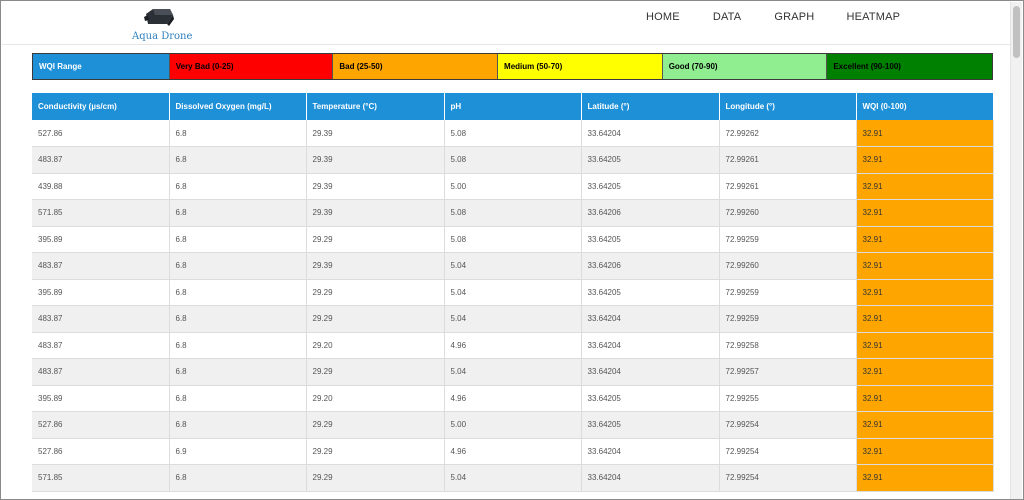 This screenshot has height=500, width=1024. Describe the element at coordinates (1016, 32) in the screenshot. I see `scrollbar-thumb` at that location.